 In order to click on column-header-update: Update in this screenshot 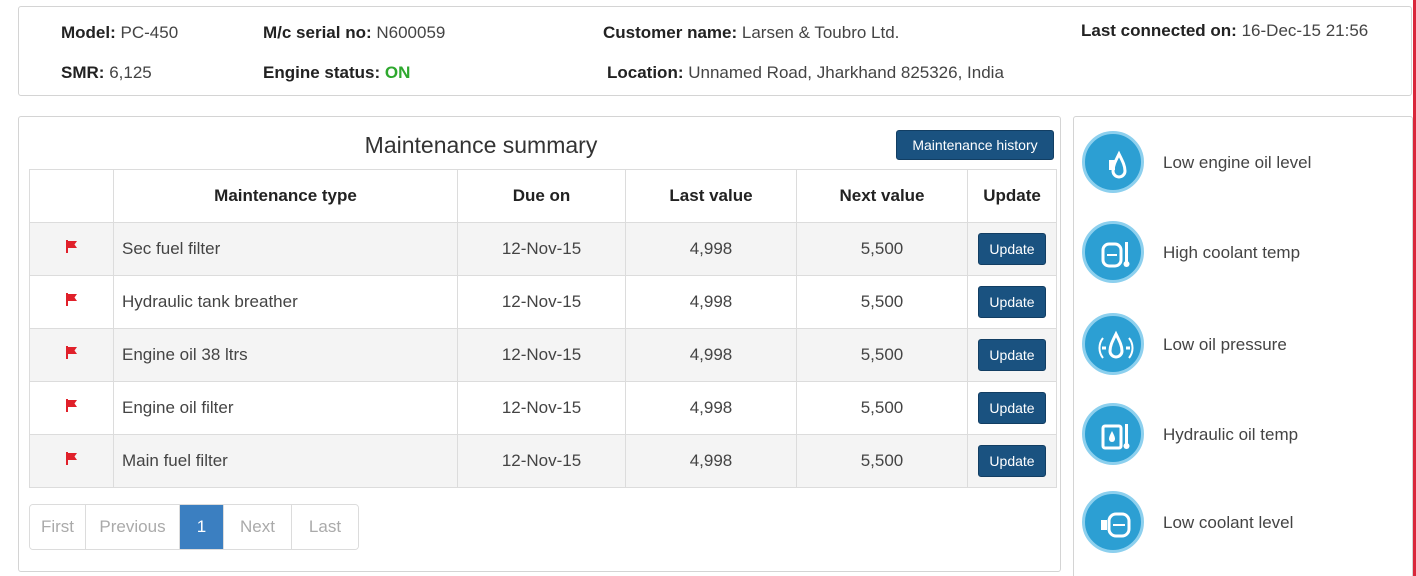, I will do `click(1012, 196)`.